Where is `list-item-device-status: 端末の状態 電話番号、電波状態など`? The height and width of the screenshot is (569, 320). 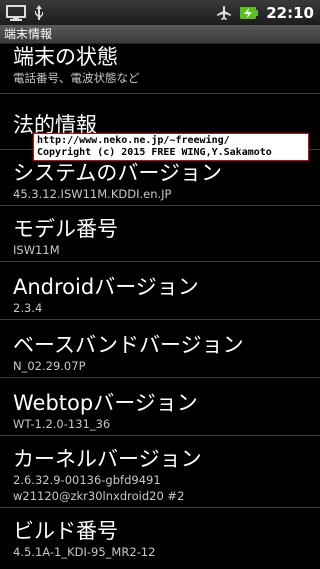
list-item-device-status: 端末の状態 電話番号、電波状態など is located at coordinates (160, 69).